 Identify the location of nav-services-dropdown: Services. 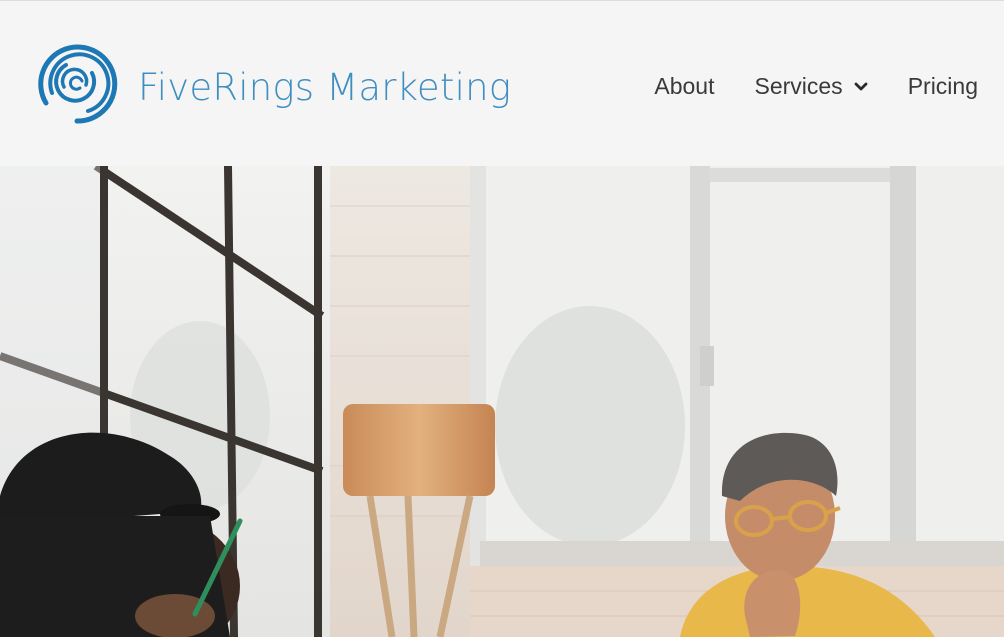
(811, 86).